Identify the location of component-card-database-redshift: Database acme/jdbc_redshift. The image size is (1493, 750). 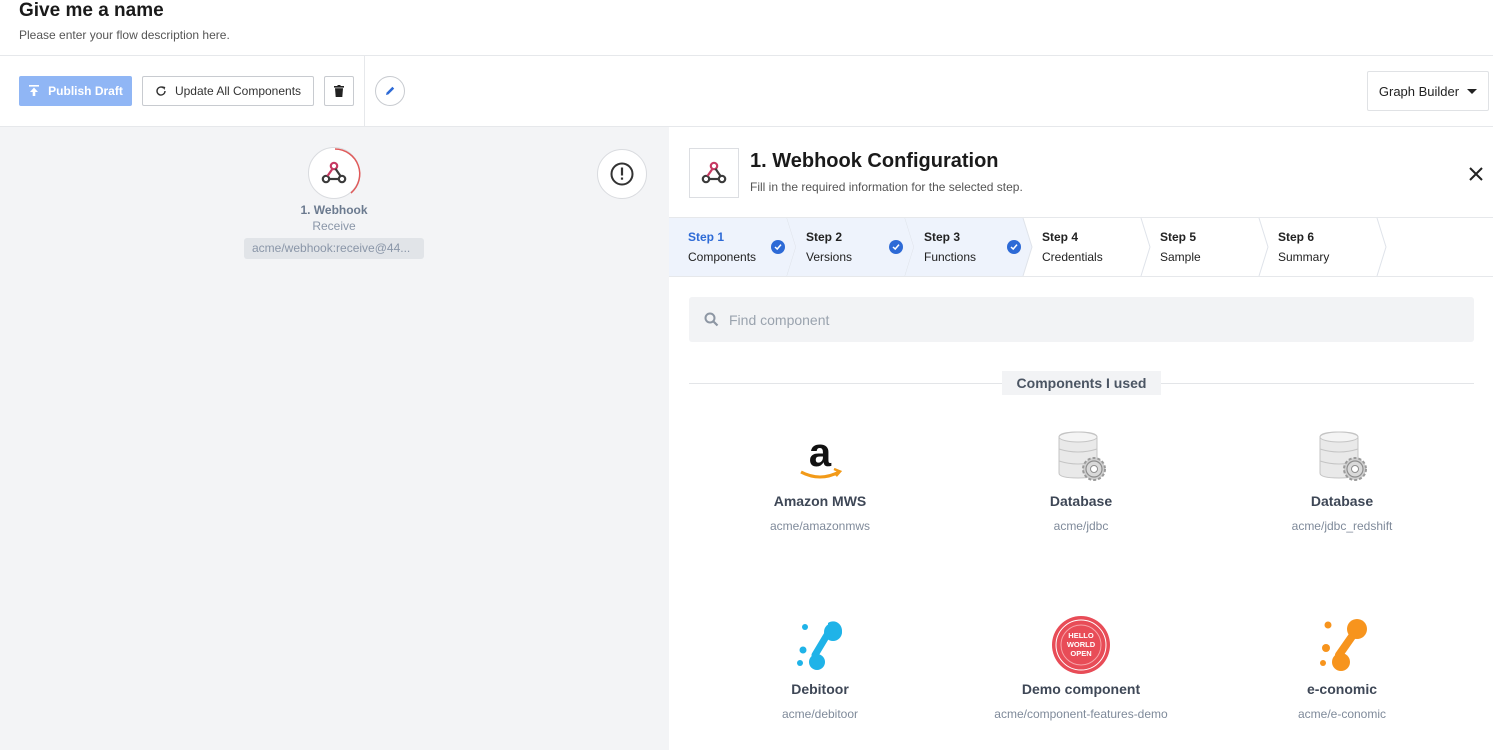
(1342, 482).